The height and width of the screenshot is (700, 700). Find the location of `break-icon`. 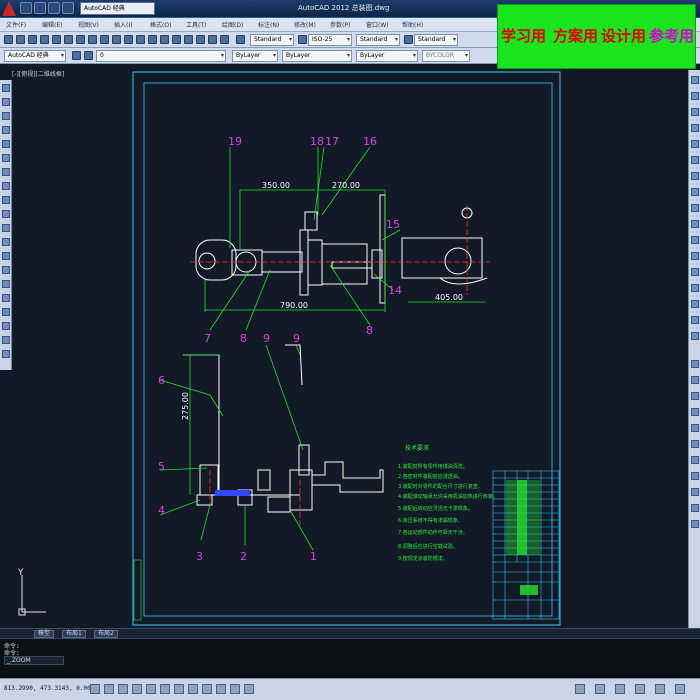

break-icon is located at coordinates (695, 272).